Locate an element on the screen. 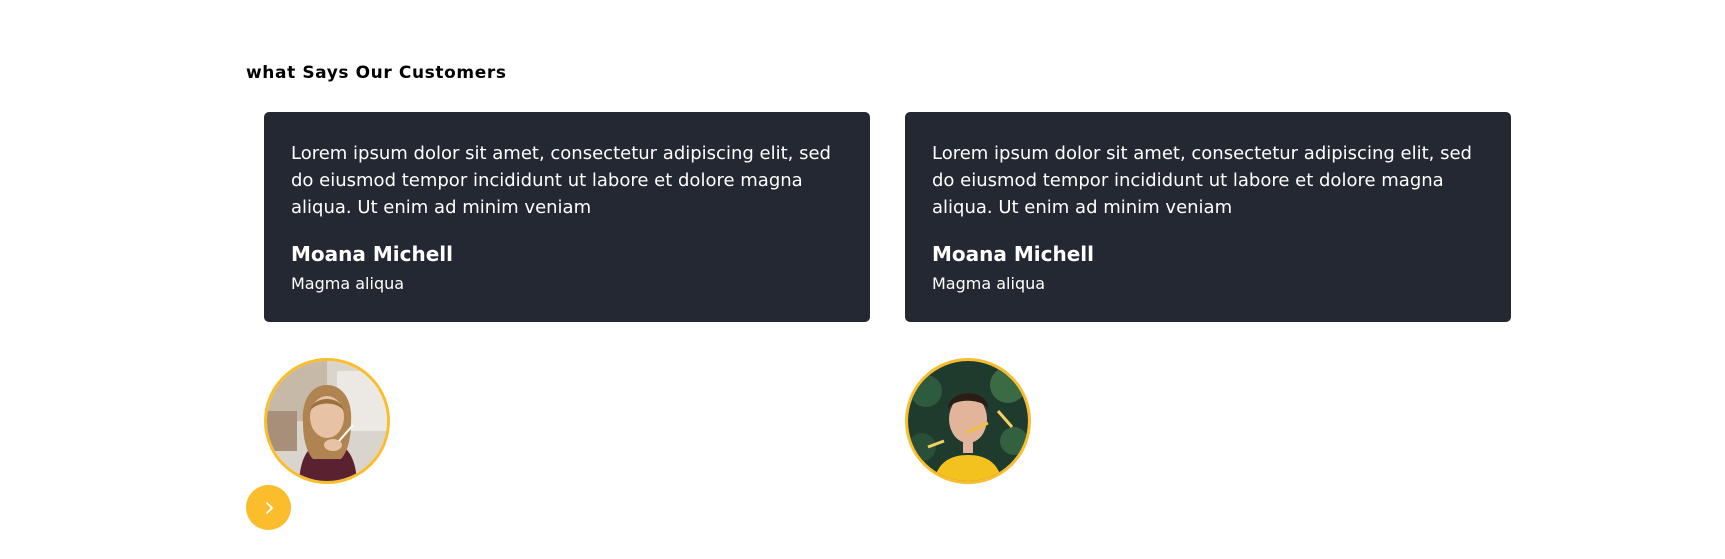  carousel-next-button is located at coordinates (268, 507).